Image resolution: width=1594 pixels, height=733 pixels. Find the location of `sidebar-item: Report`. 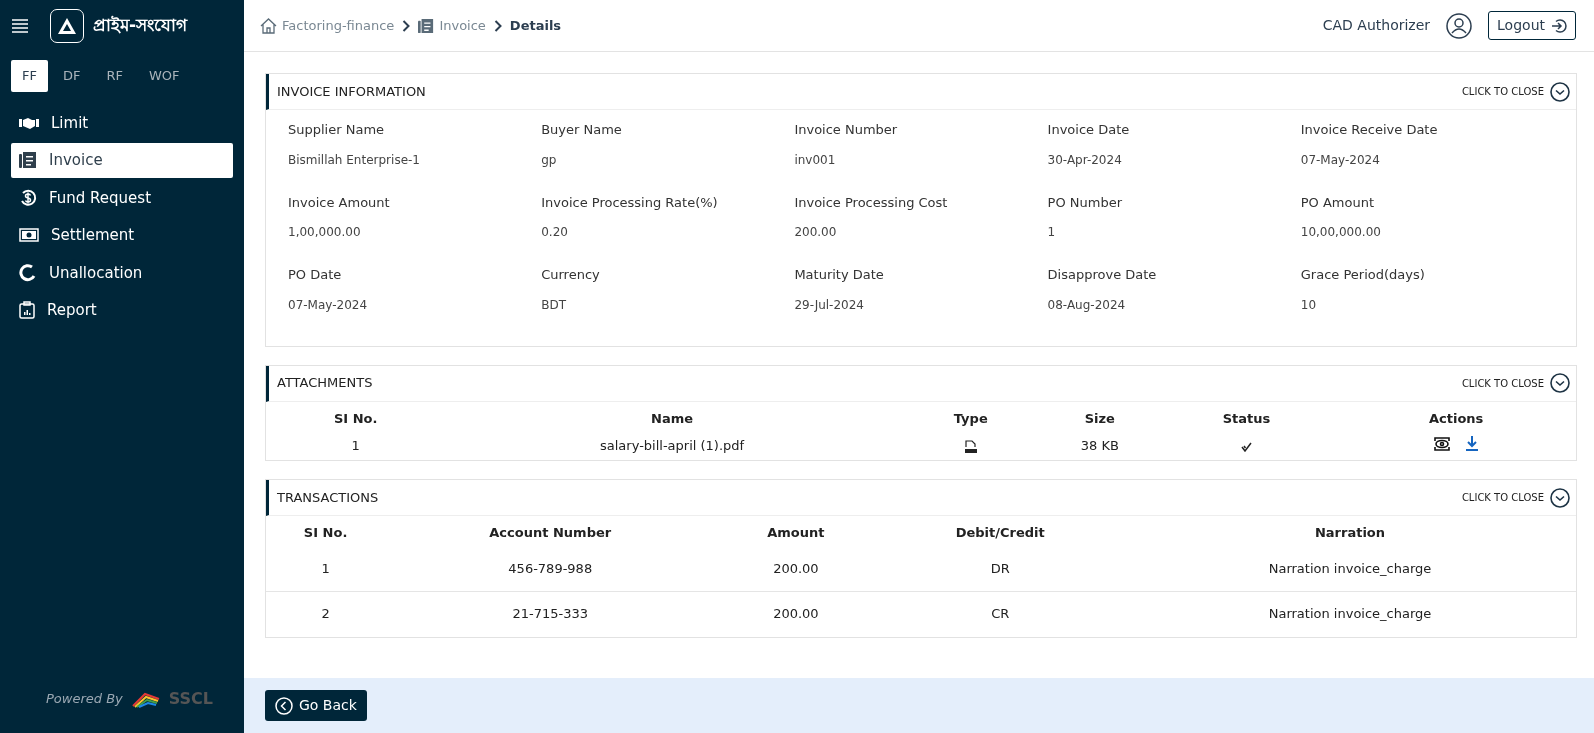

sidebar-item: Report is located at coordinates (122, 310).